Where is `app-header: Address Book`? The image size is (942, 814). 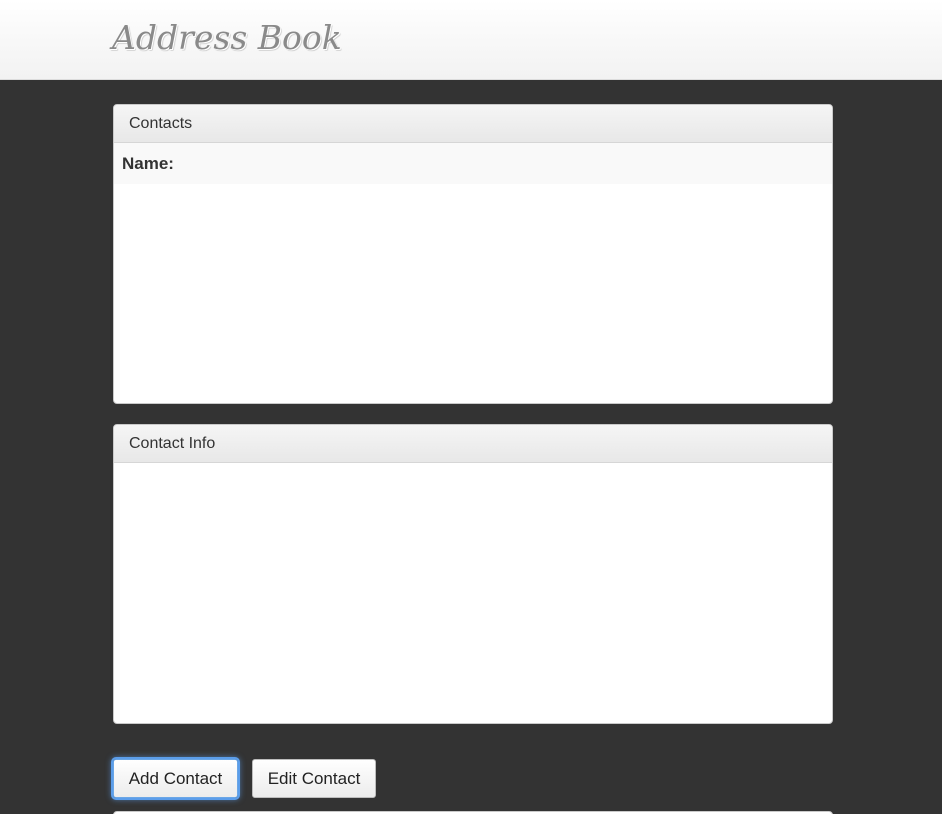
app-header: Address Book is located at coordinates (471, 40).